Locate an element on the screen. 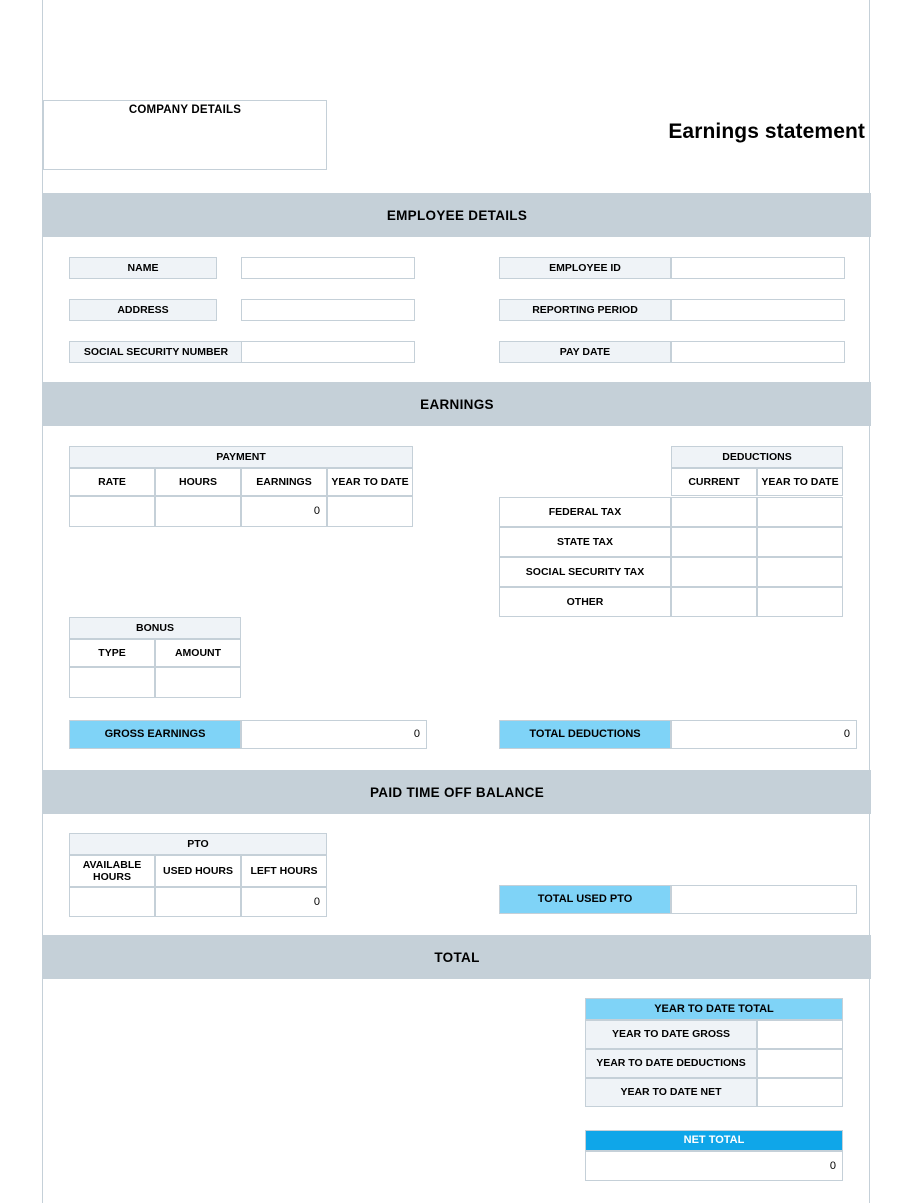 The image size is (902, 1203). field-label-name: NAME is located at coordinates (143, 268).